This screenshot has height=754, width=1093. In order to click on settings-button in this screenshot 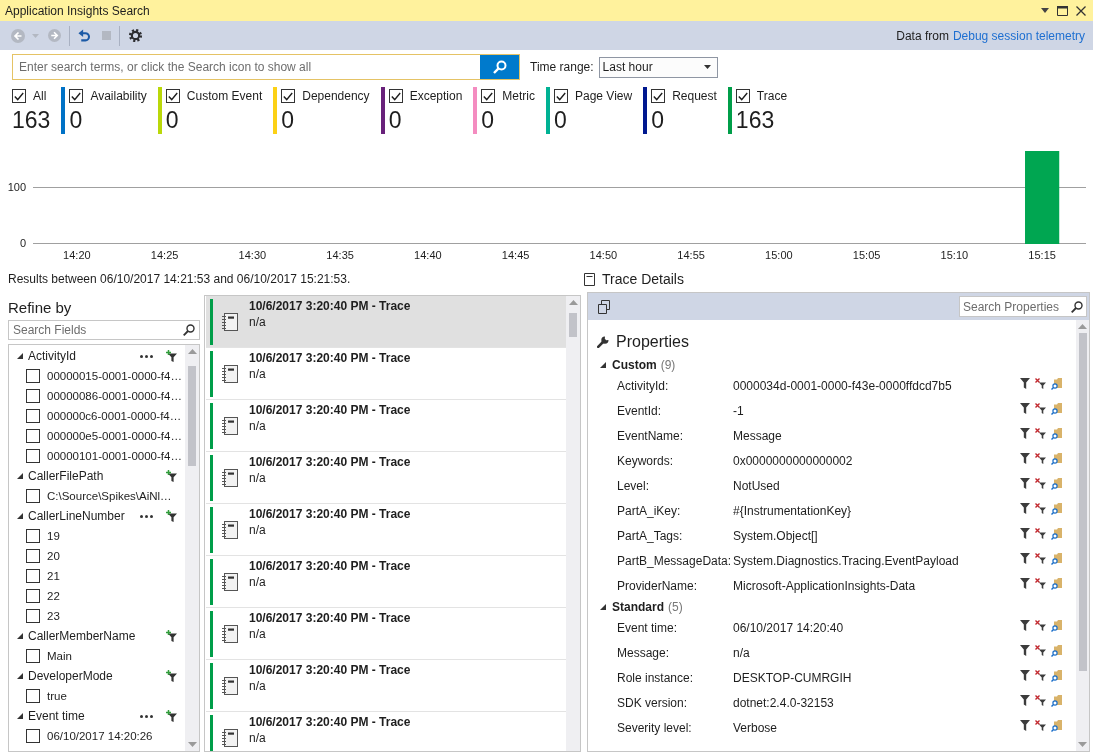, I will do `click(135, 35)`.